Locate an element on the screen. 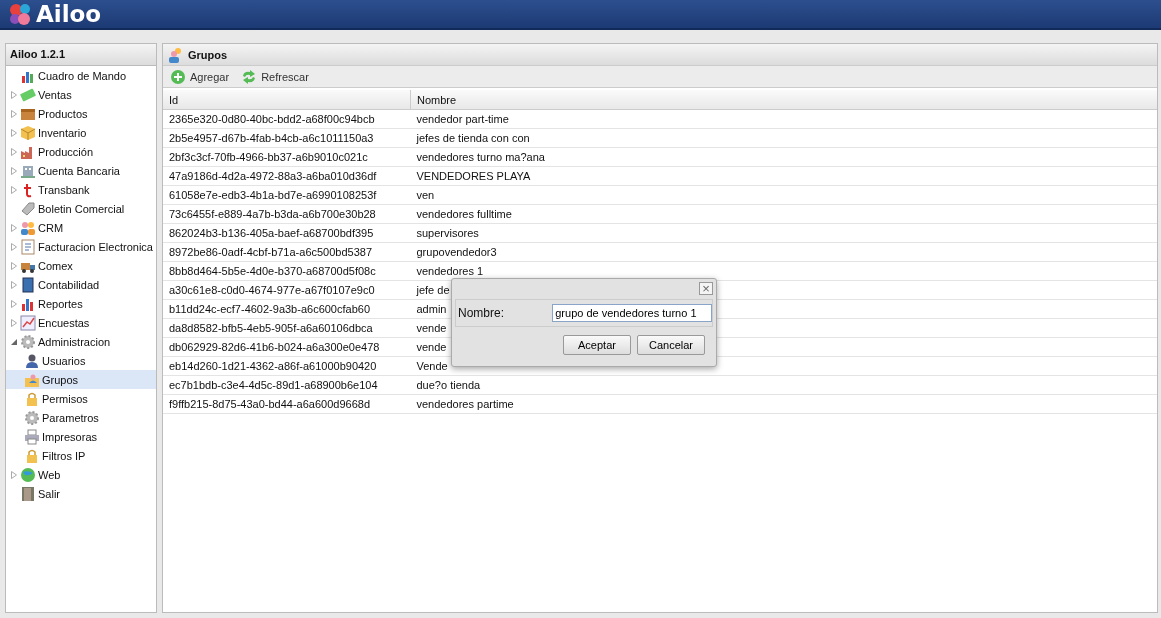  package-icon is located at coordinates (28, 132).